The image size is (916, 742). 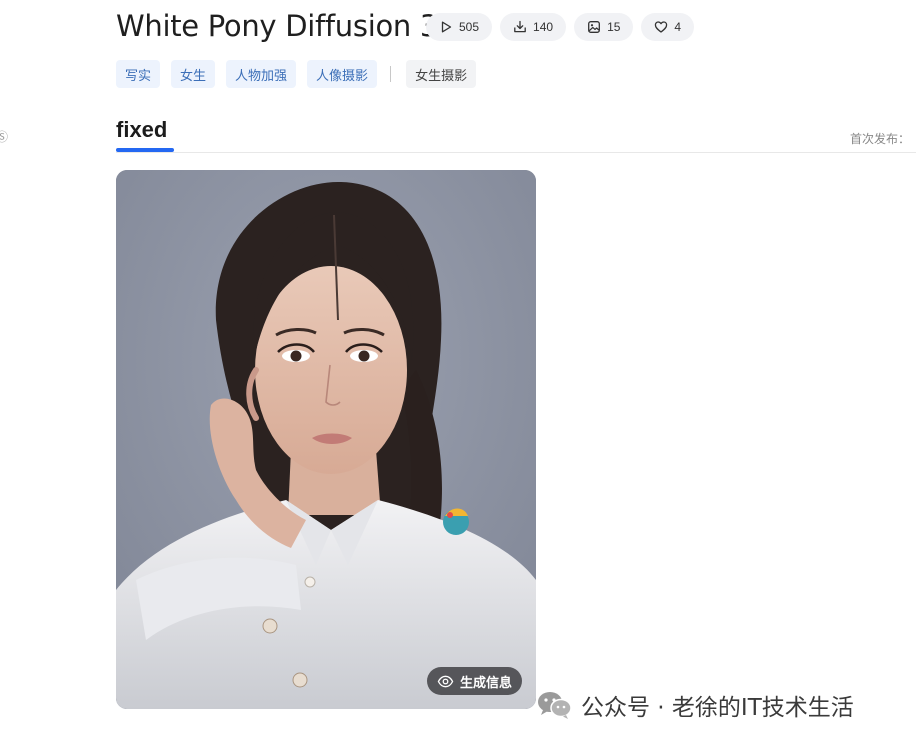 What do you see at coordinates (604, 27) in the screenshot?
I see `image-count-button: 15` at bounding box center [604, 27].